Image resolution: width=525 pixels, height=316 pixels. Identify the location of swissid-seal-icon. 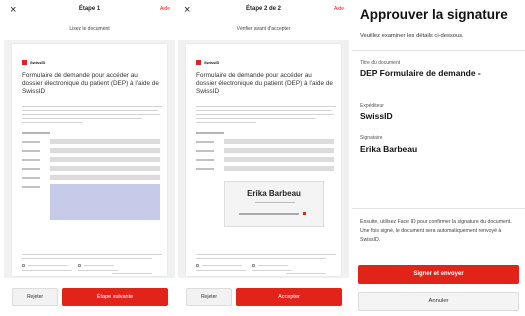
(304, 213).